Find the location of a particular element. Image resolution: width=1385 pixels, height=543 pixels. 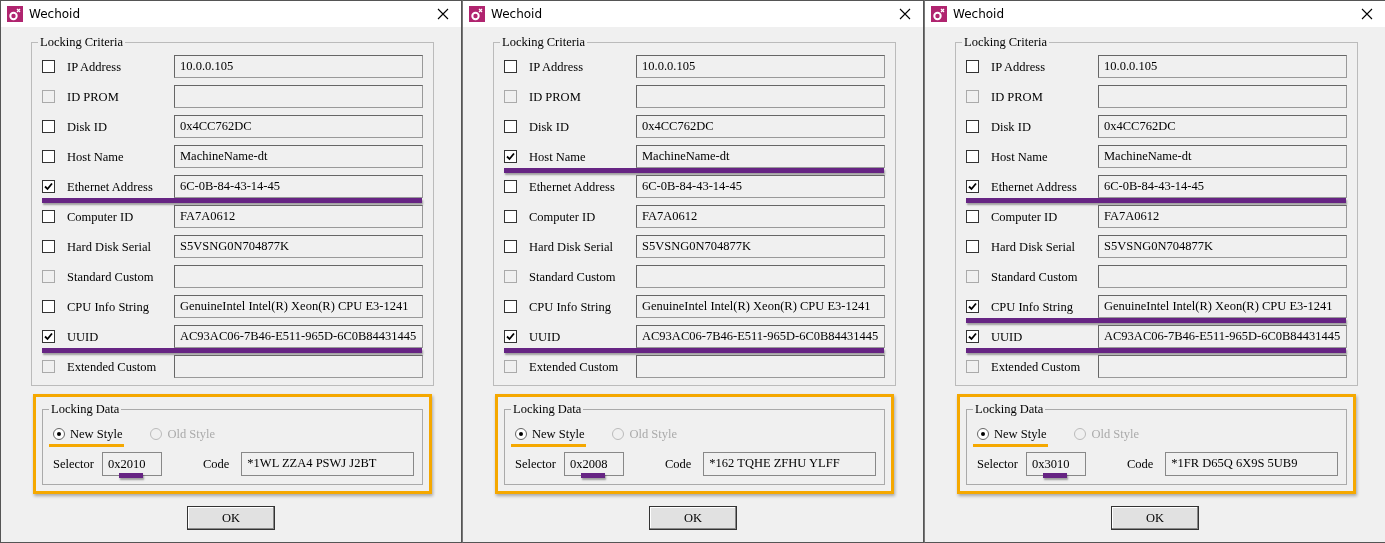

selector-value: 0x2010 is located at coordinates (126, 464).